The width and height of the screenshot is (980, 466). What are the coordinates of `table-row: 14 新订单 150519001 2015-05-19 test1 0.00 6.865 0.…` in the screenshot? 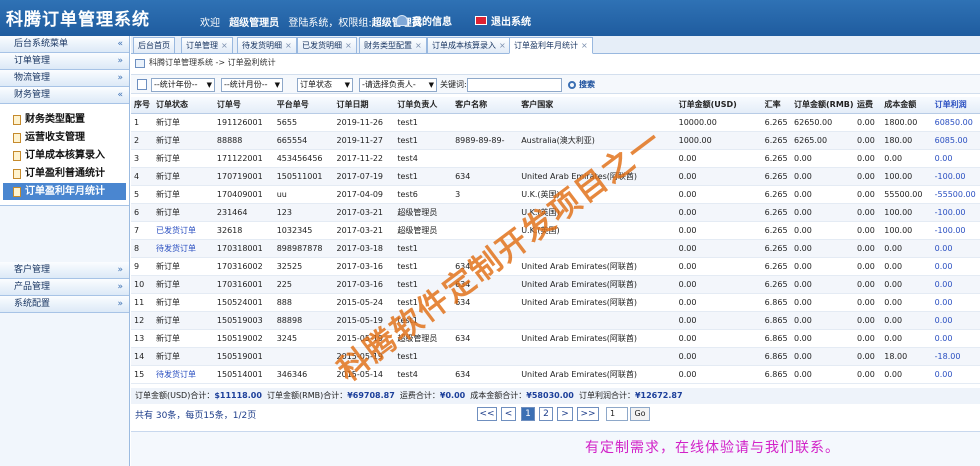 It's located at (555, 356).